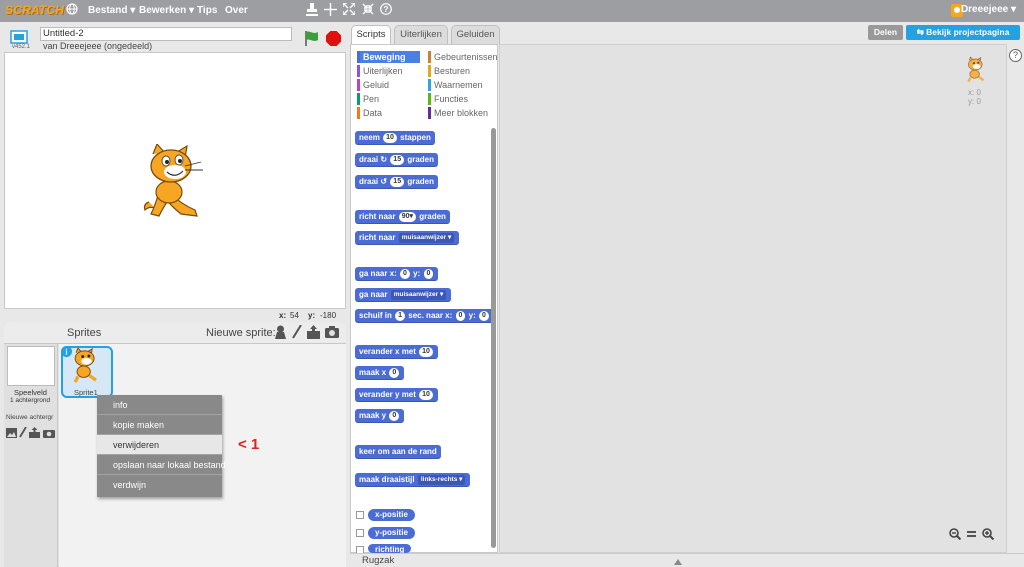  What do you see at coordinates (988, 535) in the screenshot?
I see `zoom-in-icon` at bounding box center [988, 535].